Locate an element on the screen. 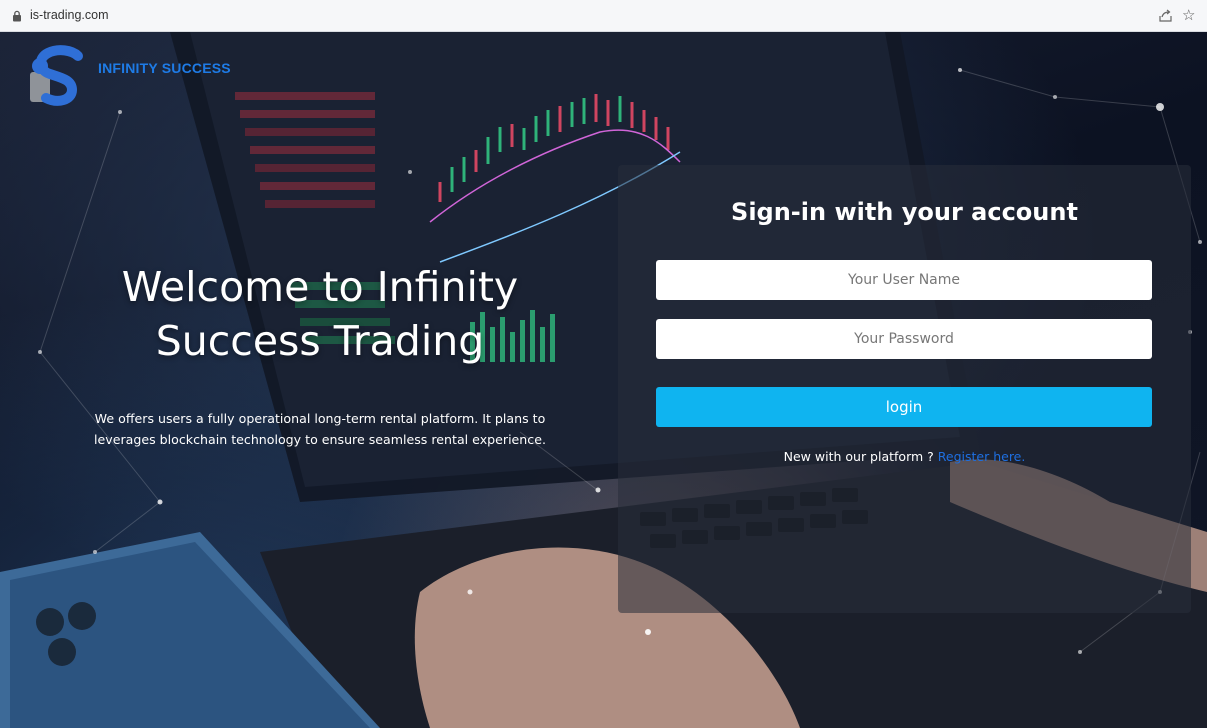 The width and height of the screenshot is (1207, 728). url-text: is-trading.com is located at coordinates (69, 15).